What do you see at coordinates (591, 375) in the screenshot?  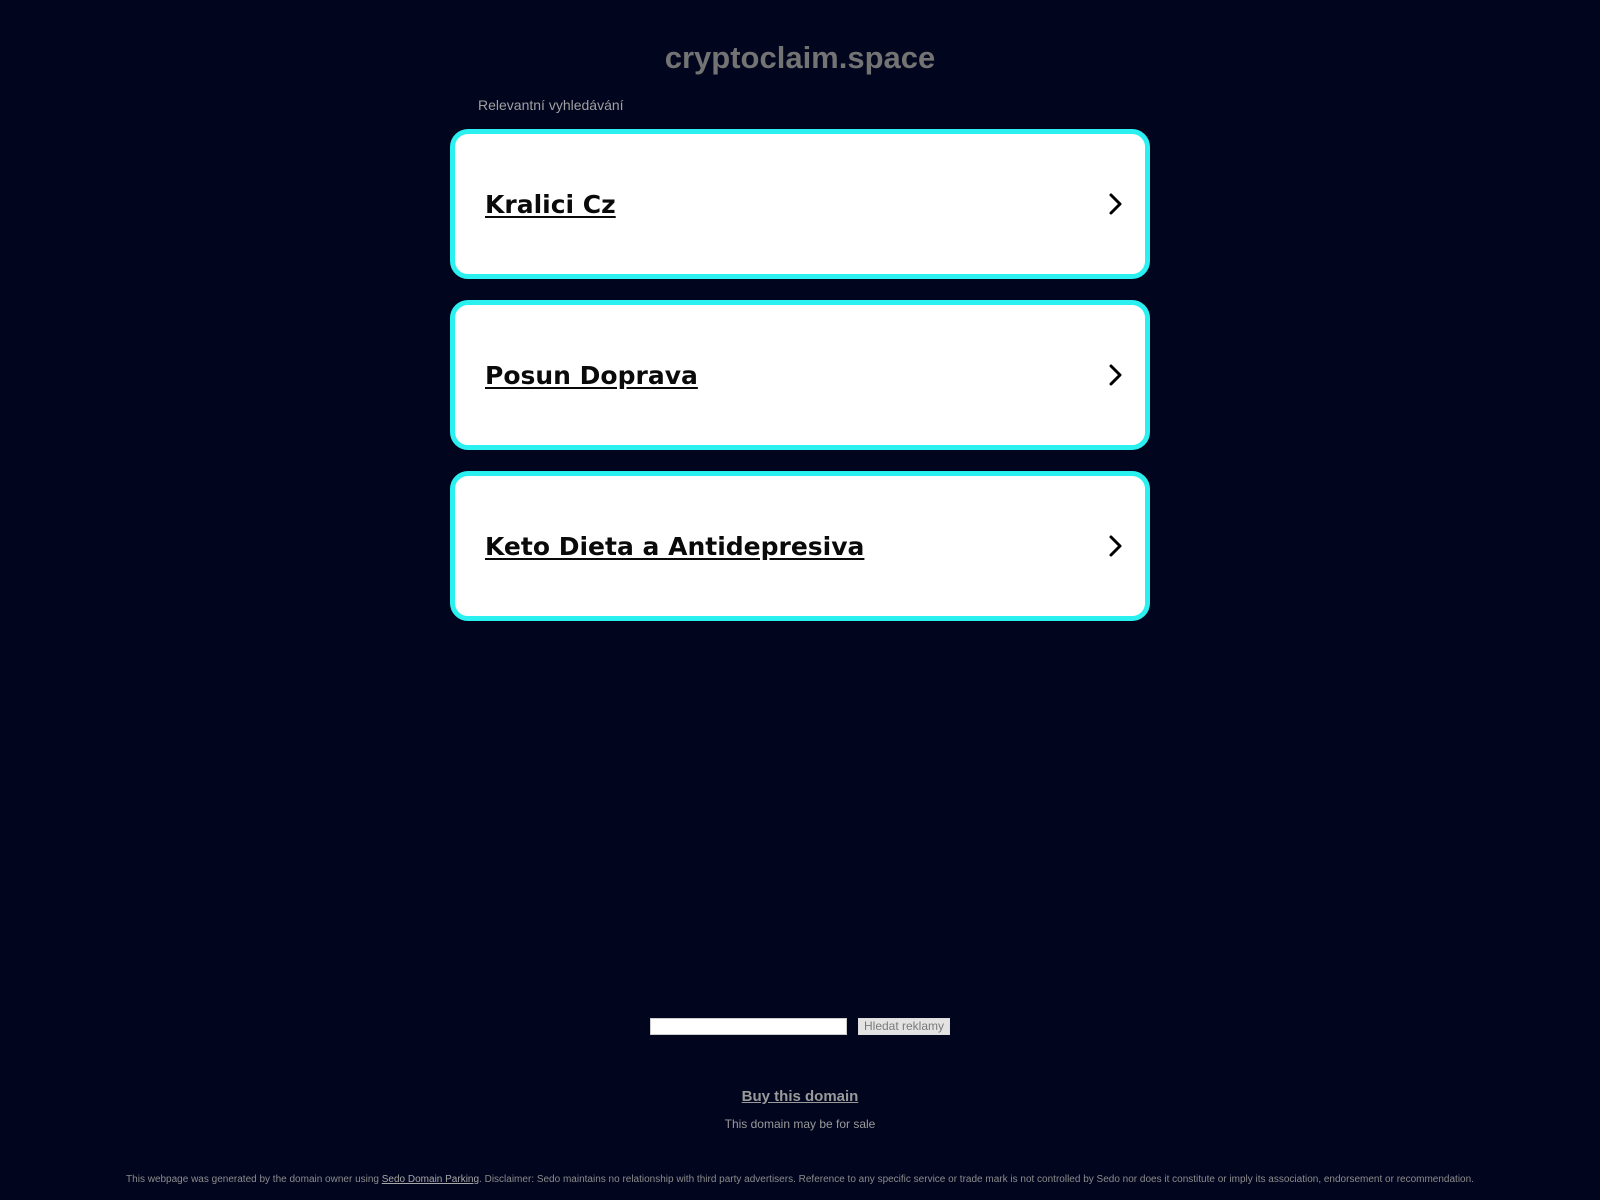 I see `ad-link-posun-doprava: Posun Doprava` at bounding box center [591, 375].